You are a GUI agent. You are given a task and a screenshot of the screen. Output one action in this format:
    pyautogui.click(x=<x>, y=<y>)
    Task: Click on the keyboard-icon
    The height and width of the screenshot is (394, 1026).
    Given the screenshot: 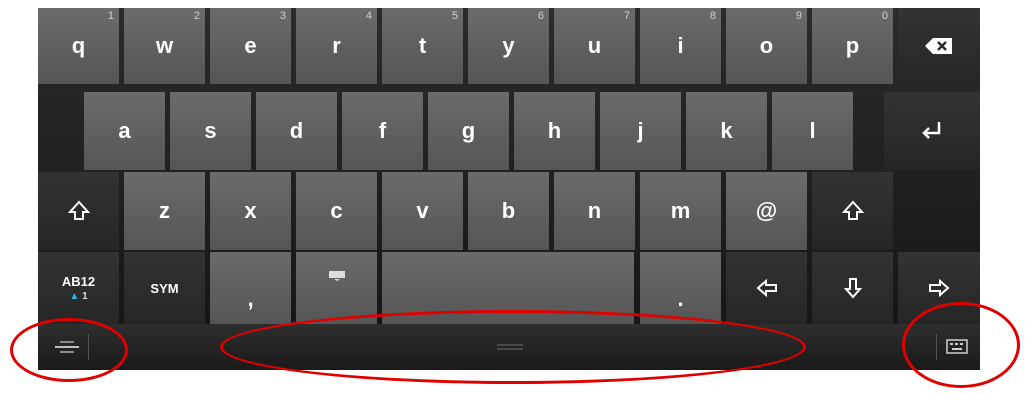 What is the action you would take?
    pyautogui.click(x=337, y=276)
    